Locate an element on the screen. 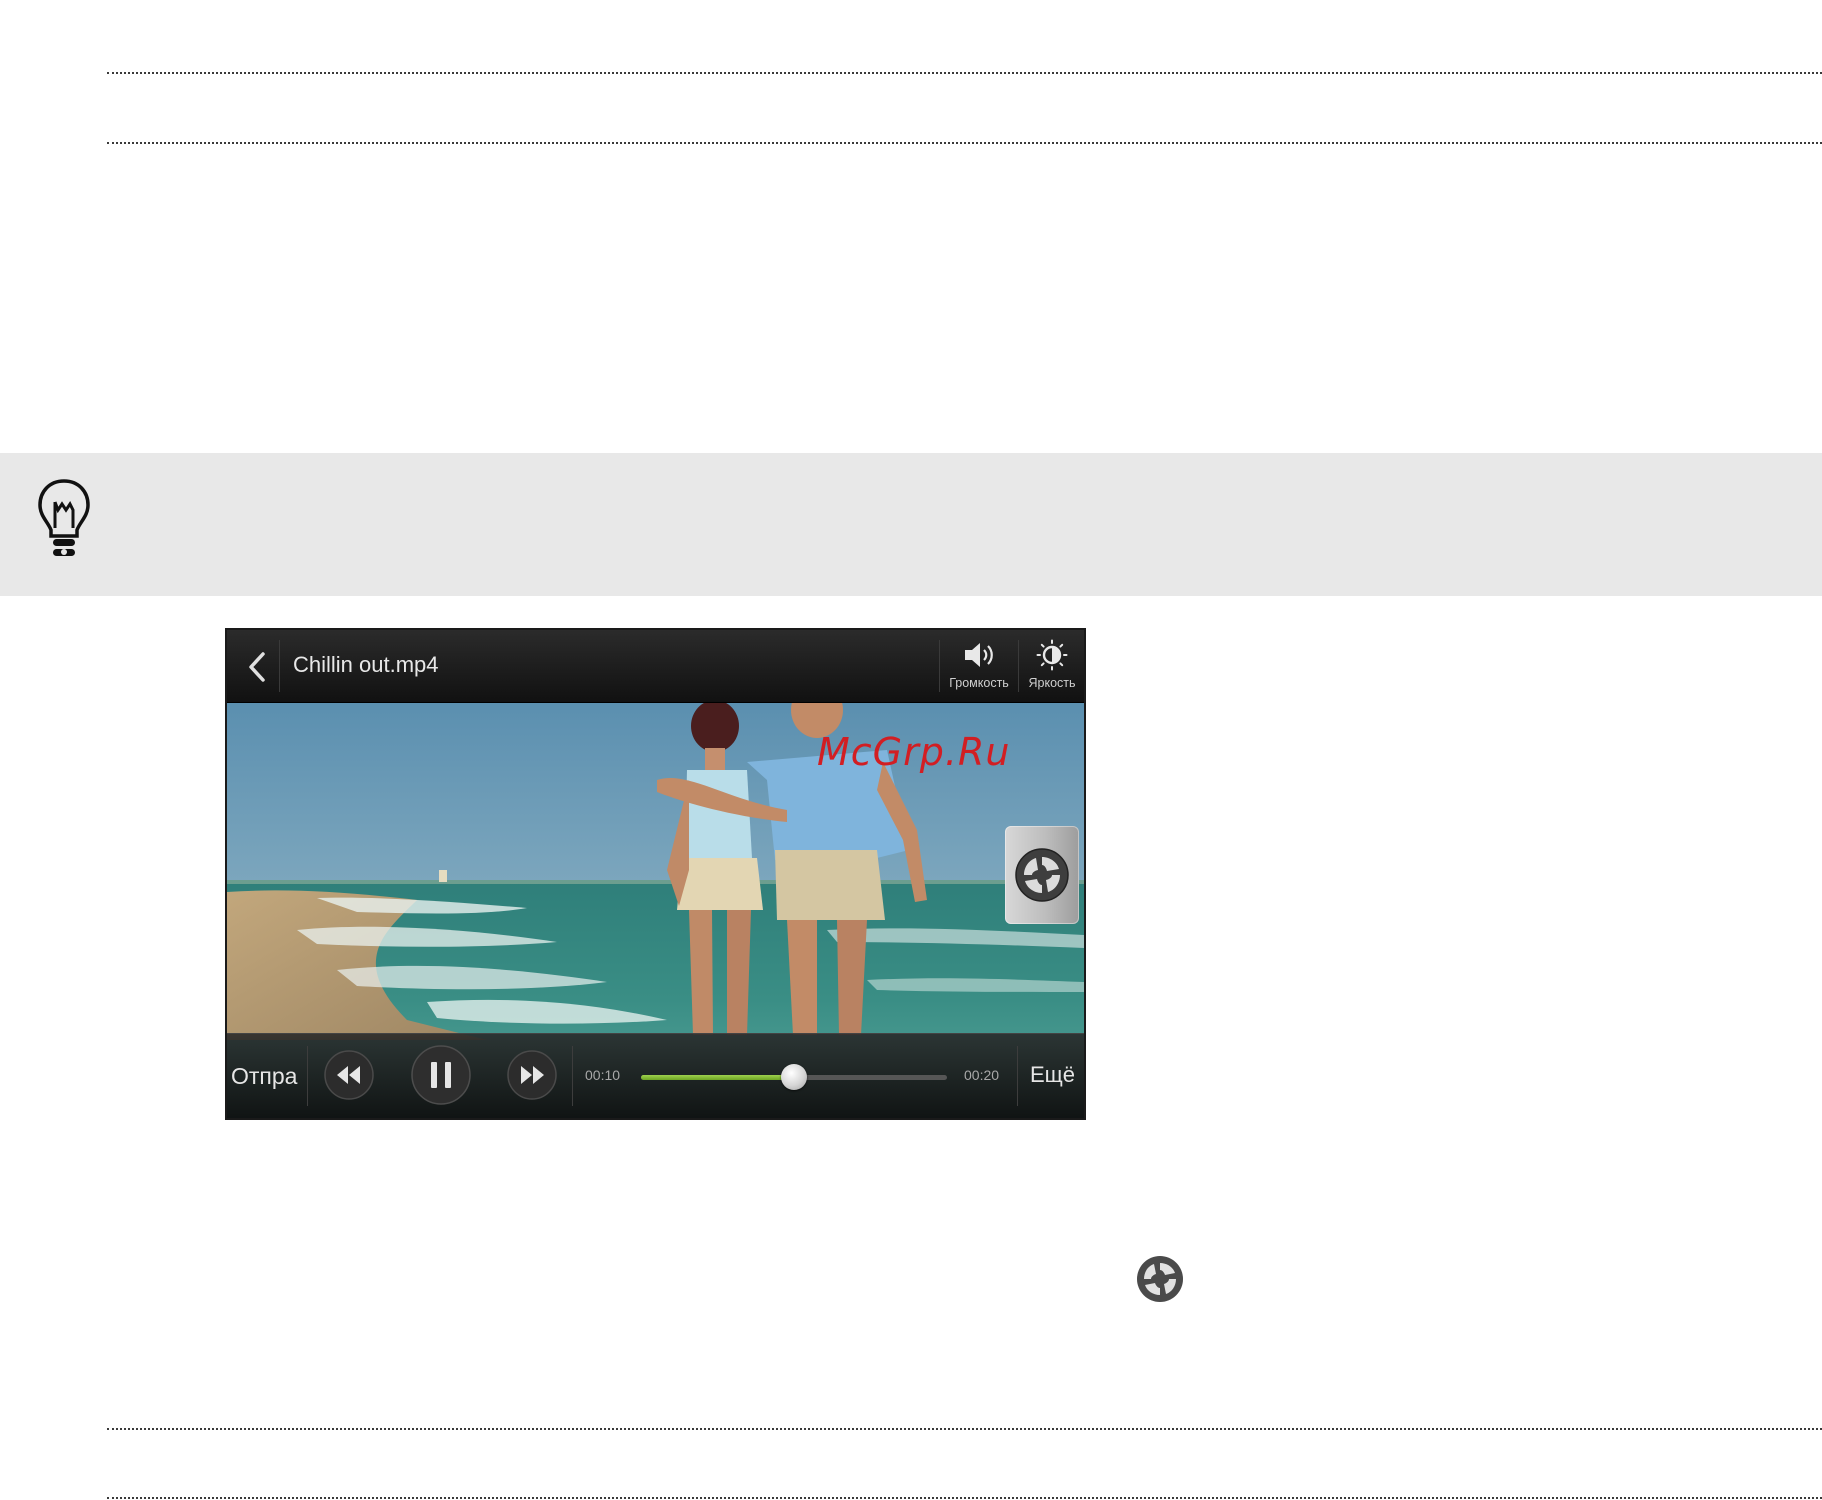 This screenshot has width=1822, height=1500. brightness-label: Яркость is located at coordinates (1052, 683).